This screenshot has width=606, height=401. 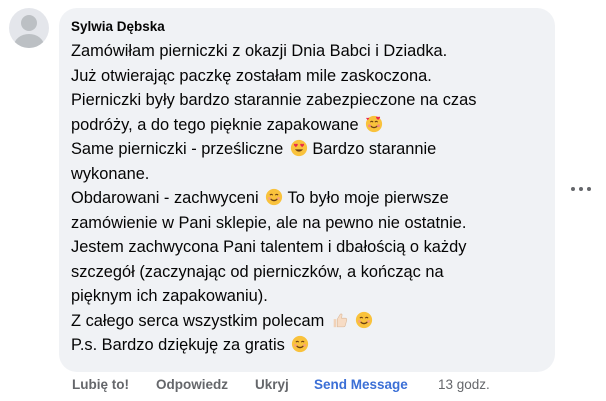 What do you see at coordinates (169, 296) in the screenshot?
I see `comment-line: pięknym ich zapakowaniu).` at bounding box center [169, 296].